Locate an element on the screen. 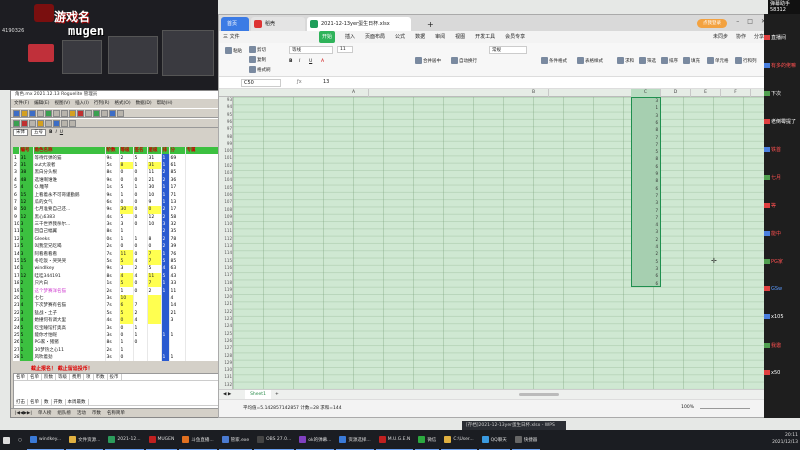  copy-icon is located at coordinates (64, 113).